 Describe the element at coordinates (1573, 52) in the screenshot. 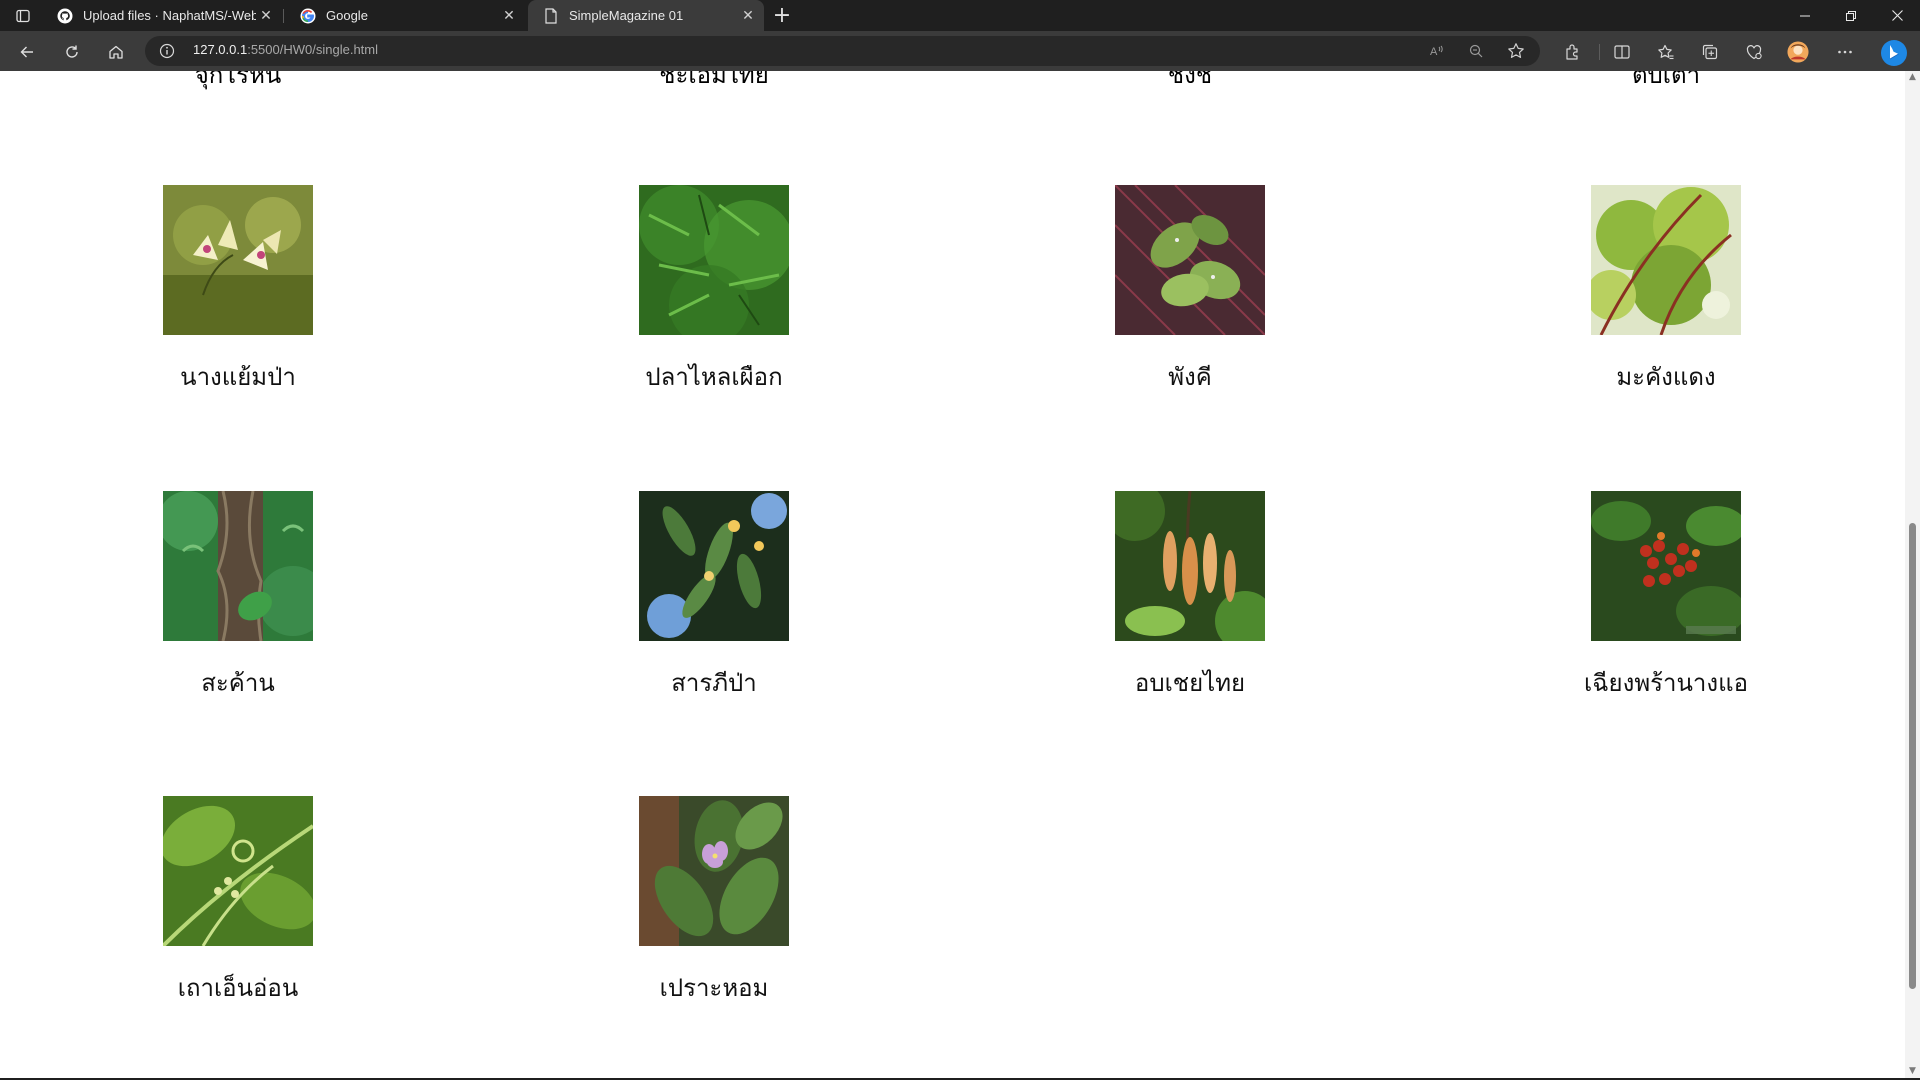

I see `extensions-icon` at that location.